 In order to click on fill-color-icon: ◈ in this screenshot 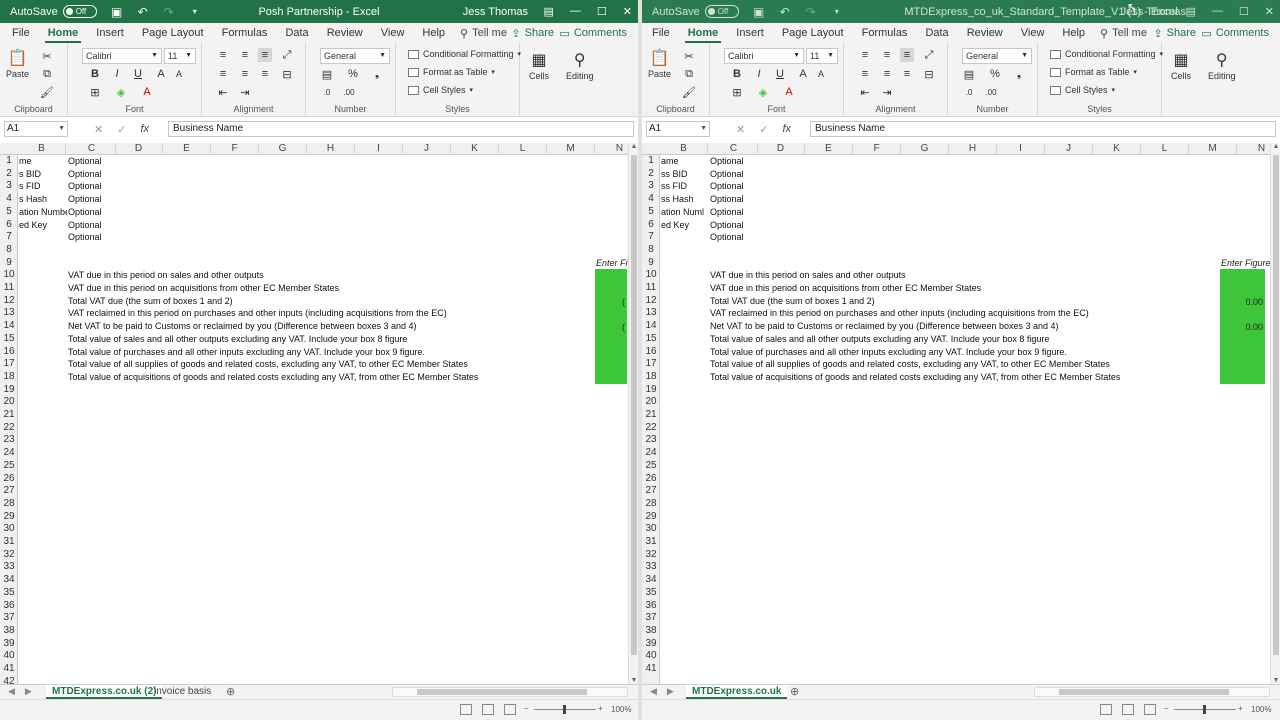, I will do `click(121, 92)`.